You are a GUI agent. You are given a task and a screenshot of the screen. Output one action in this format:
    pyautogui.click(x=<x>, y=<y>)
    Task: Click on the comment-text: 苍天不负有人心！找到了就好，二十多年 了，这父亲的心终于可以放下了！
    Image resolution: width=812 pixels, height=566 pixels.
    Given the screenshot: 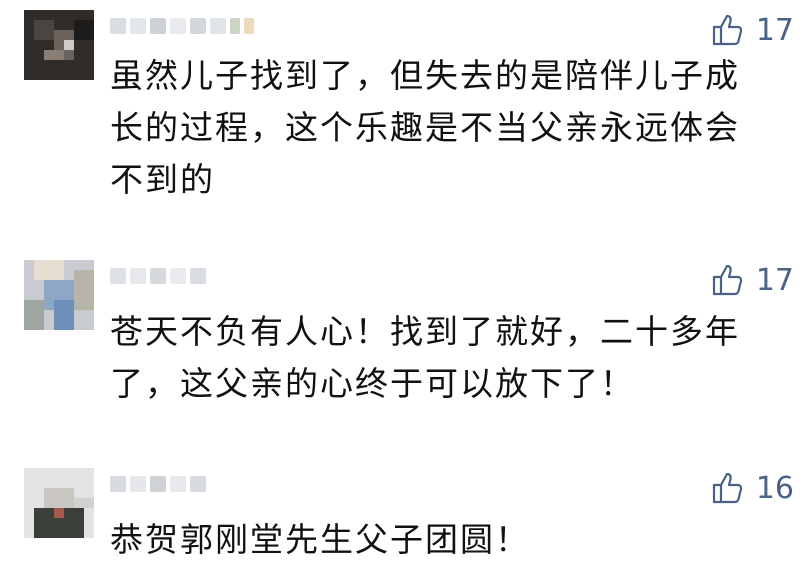 What is the action you would take?
    pyautogui.click(x=425, y=357)
    